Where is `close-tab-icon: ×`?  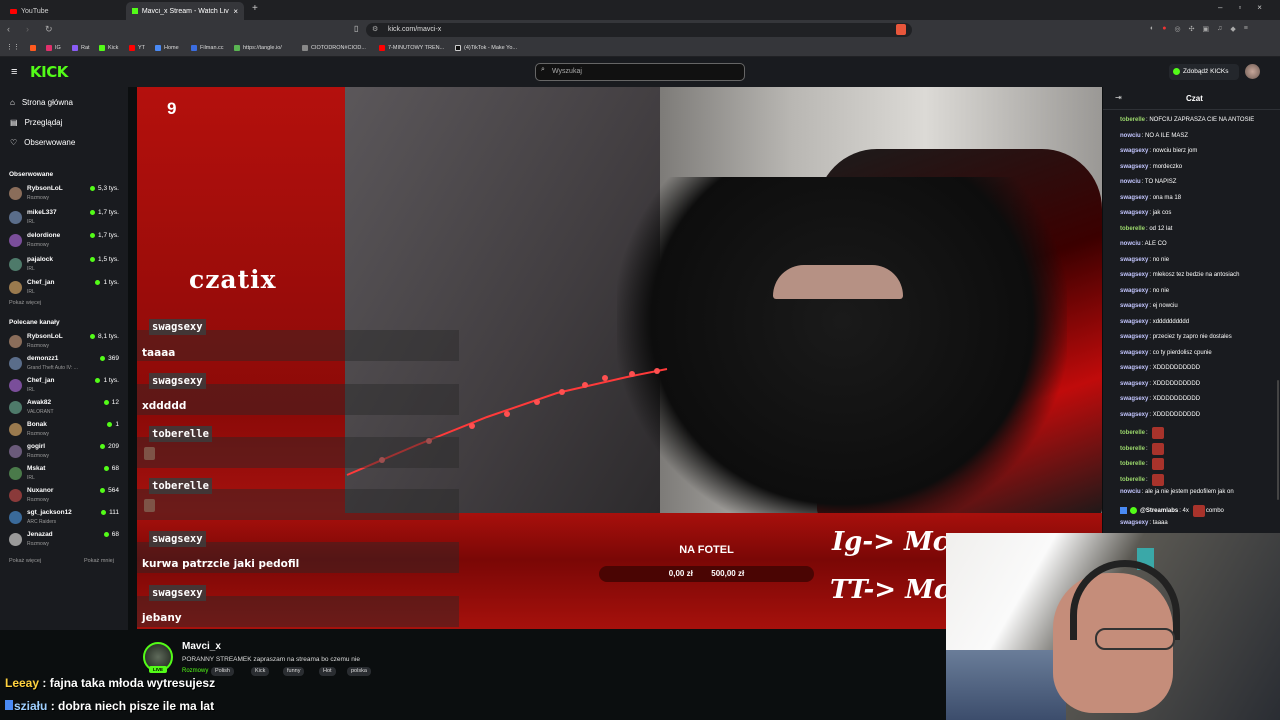 close-tab-icon: × is located at coordinates (235, 11).